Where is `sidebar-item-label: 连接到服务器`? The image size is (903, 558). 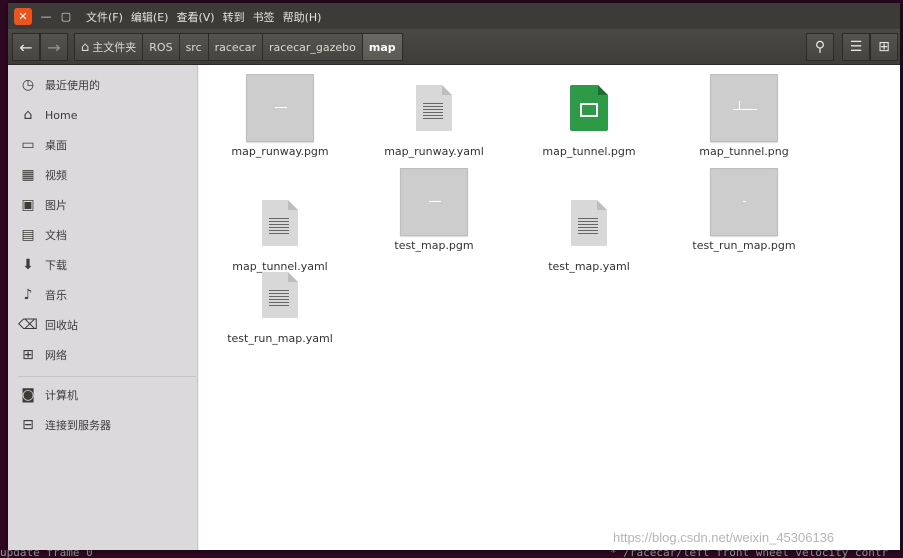 sidebar-item-label: 连接到服务器 is located at coordinates (78, 425).